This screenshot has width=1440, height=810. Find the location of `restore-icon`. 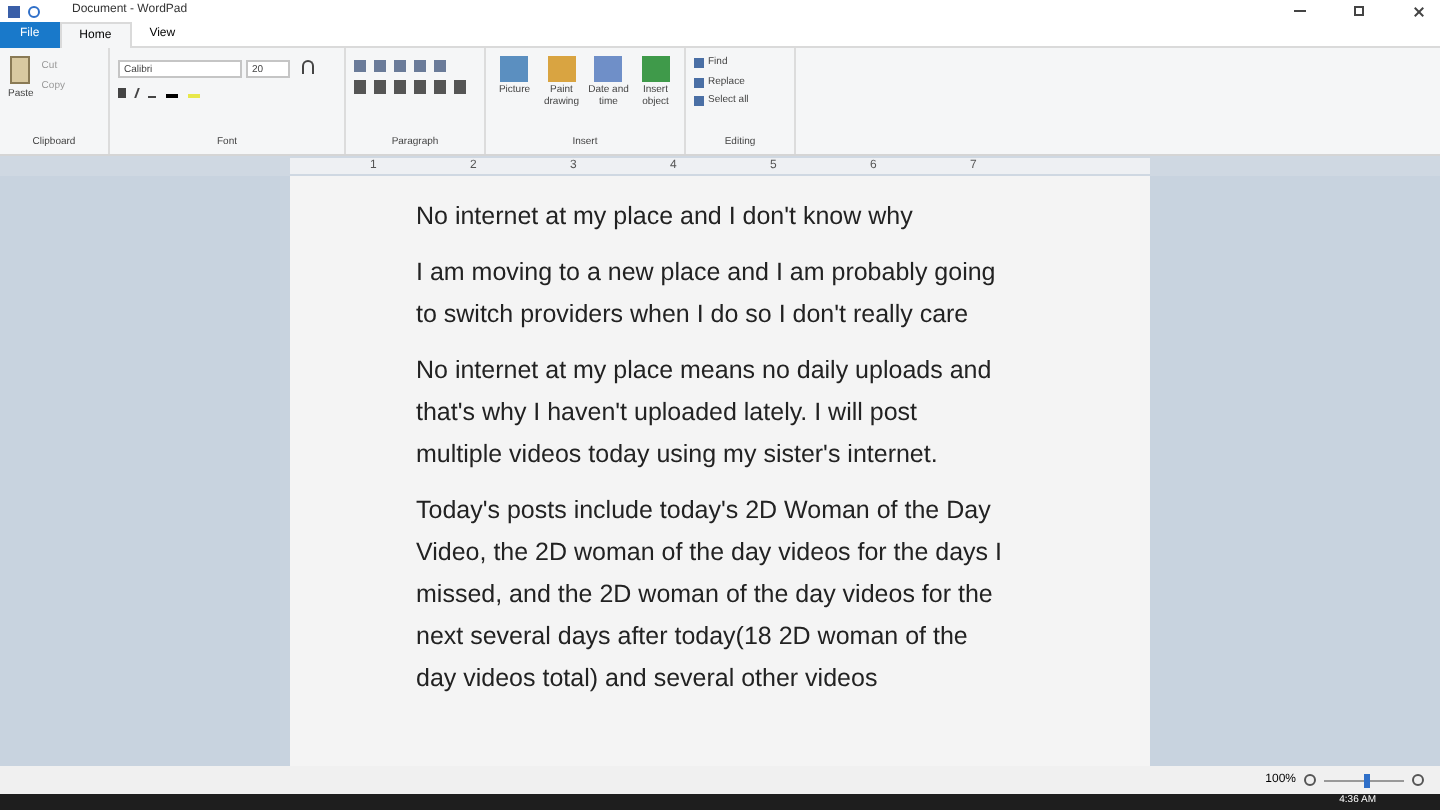

restore-icon is located at coordinates (1359, 11).